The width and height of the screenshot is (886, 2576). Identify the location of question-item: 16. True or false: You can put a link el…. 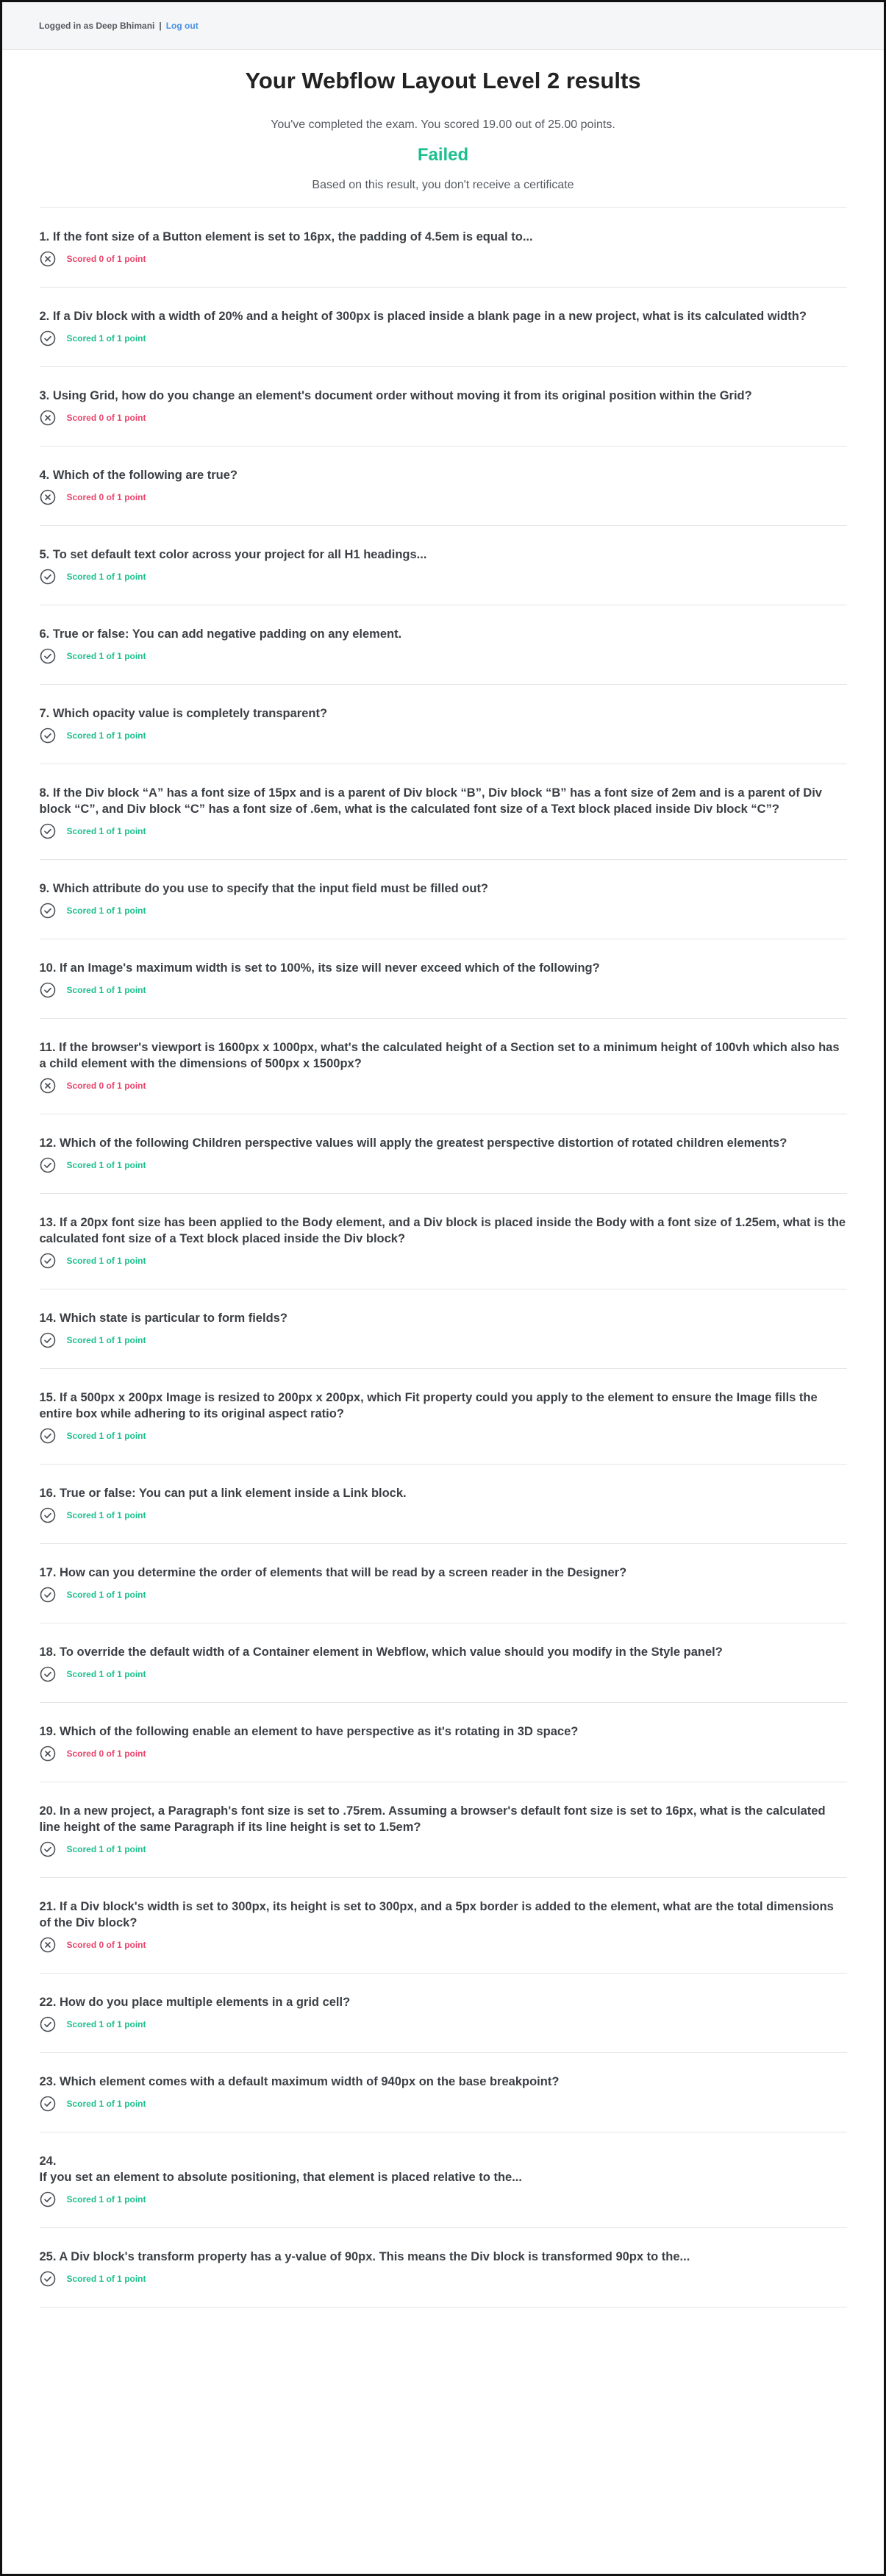
(443, 1504).